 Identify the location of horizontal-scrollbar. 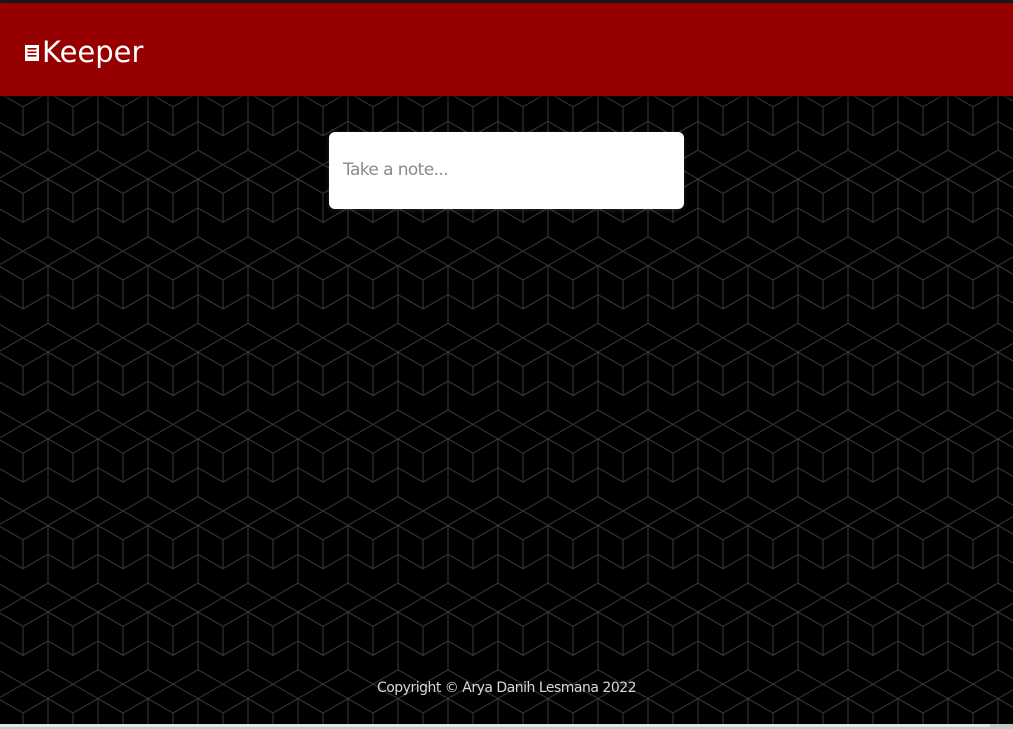
(506, 726).